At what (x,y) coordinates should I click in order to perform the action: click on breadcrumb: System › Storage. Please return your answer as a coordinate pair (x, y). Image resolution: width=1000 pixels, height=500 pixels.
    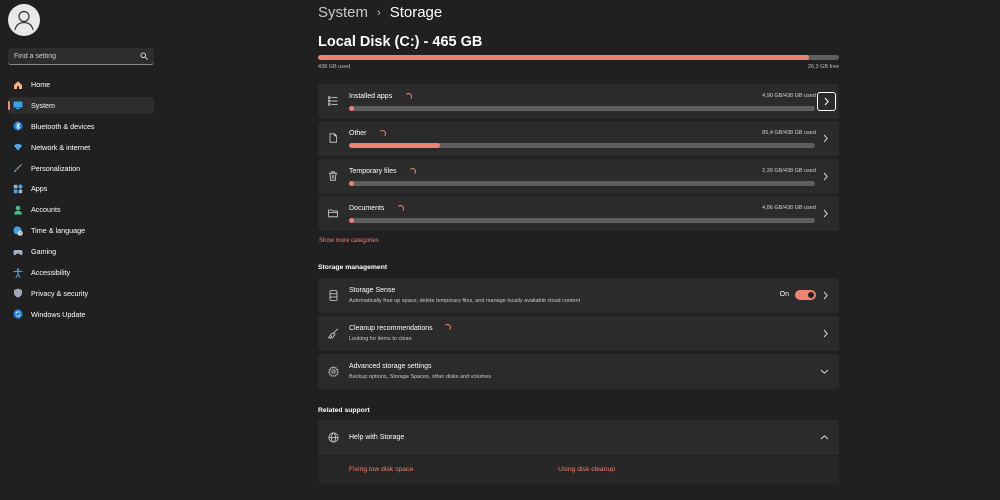
    Looking at the image, I should click on (380, 12).